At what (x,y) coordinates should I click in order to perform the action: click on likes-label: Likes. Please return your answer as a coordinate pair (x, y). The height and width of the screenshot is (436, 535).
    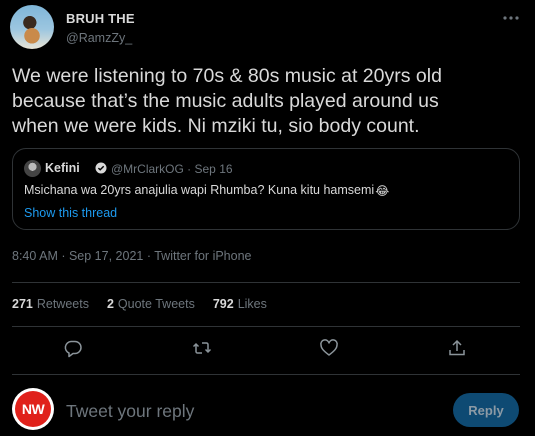
    Looking at the image, I should click on (252, 304).